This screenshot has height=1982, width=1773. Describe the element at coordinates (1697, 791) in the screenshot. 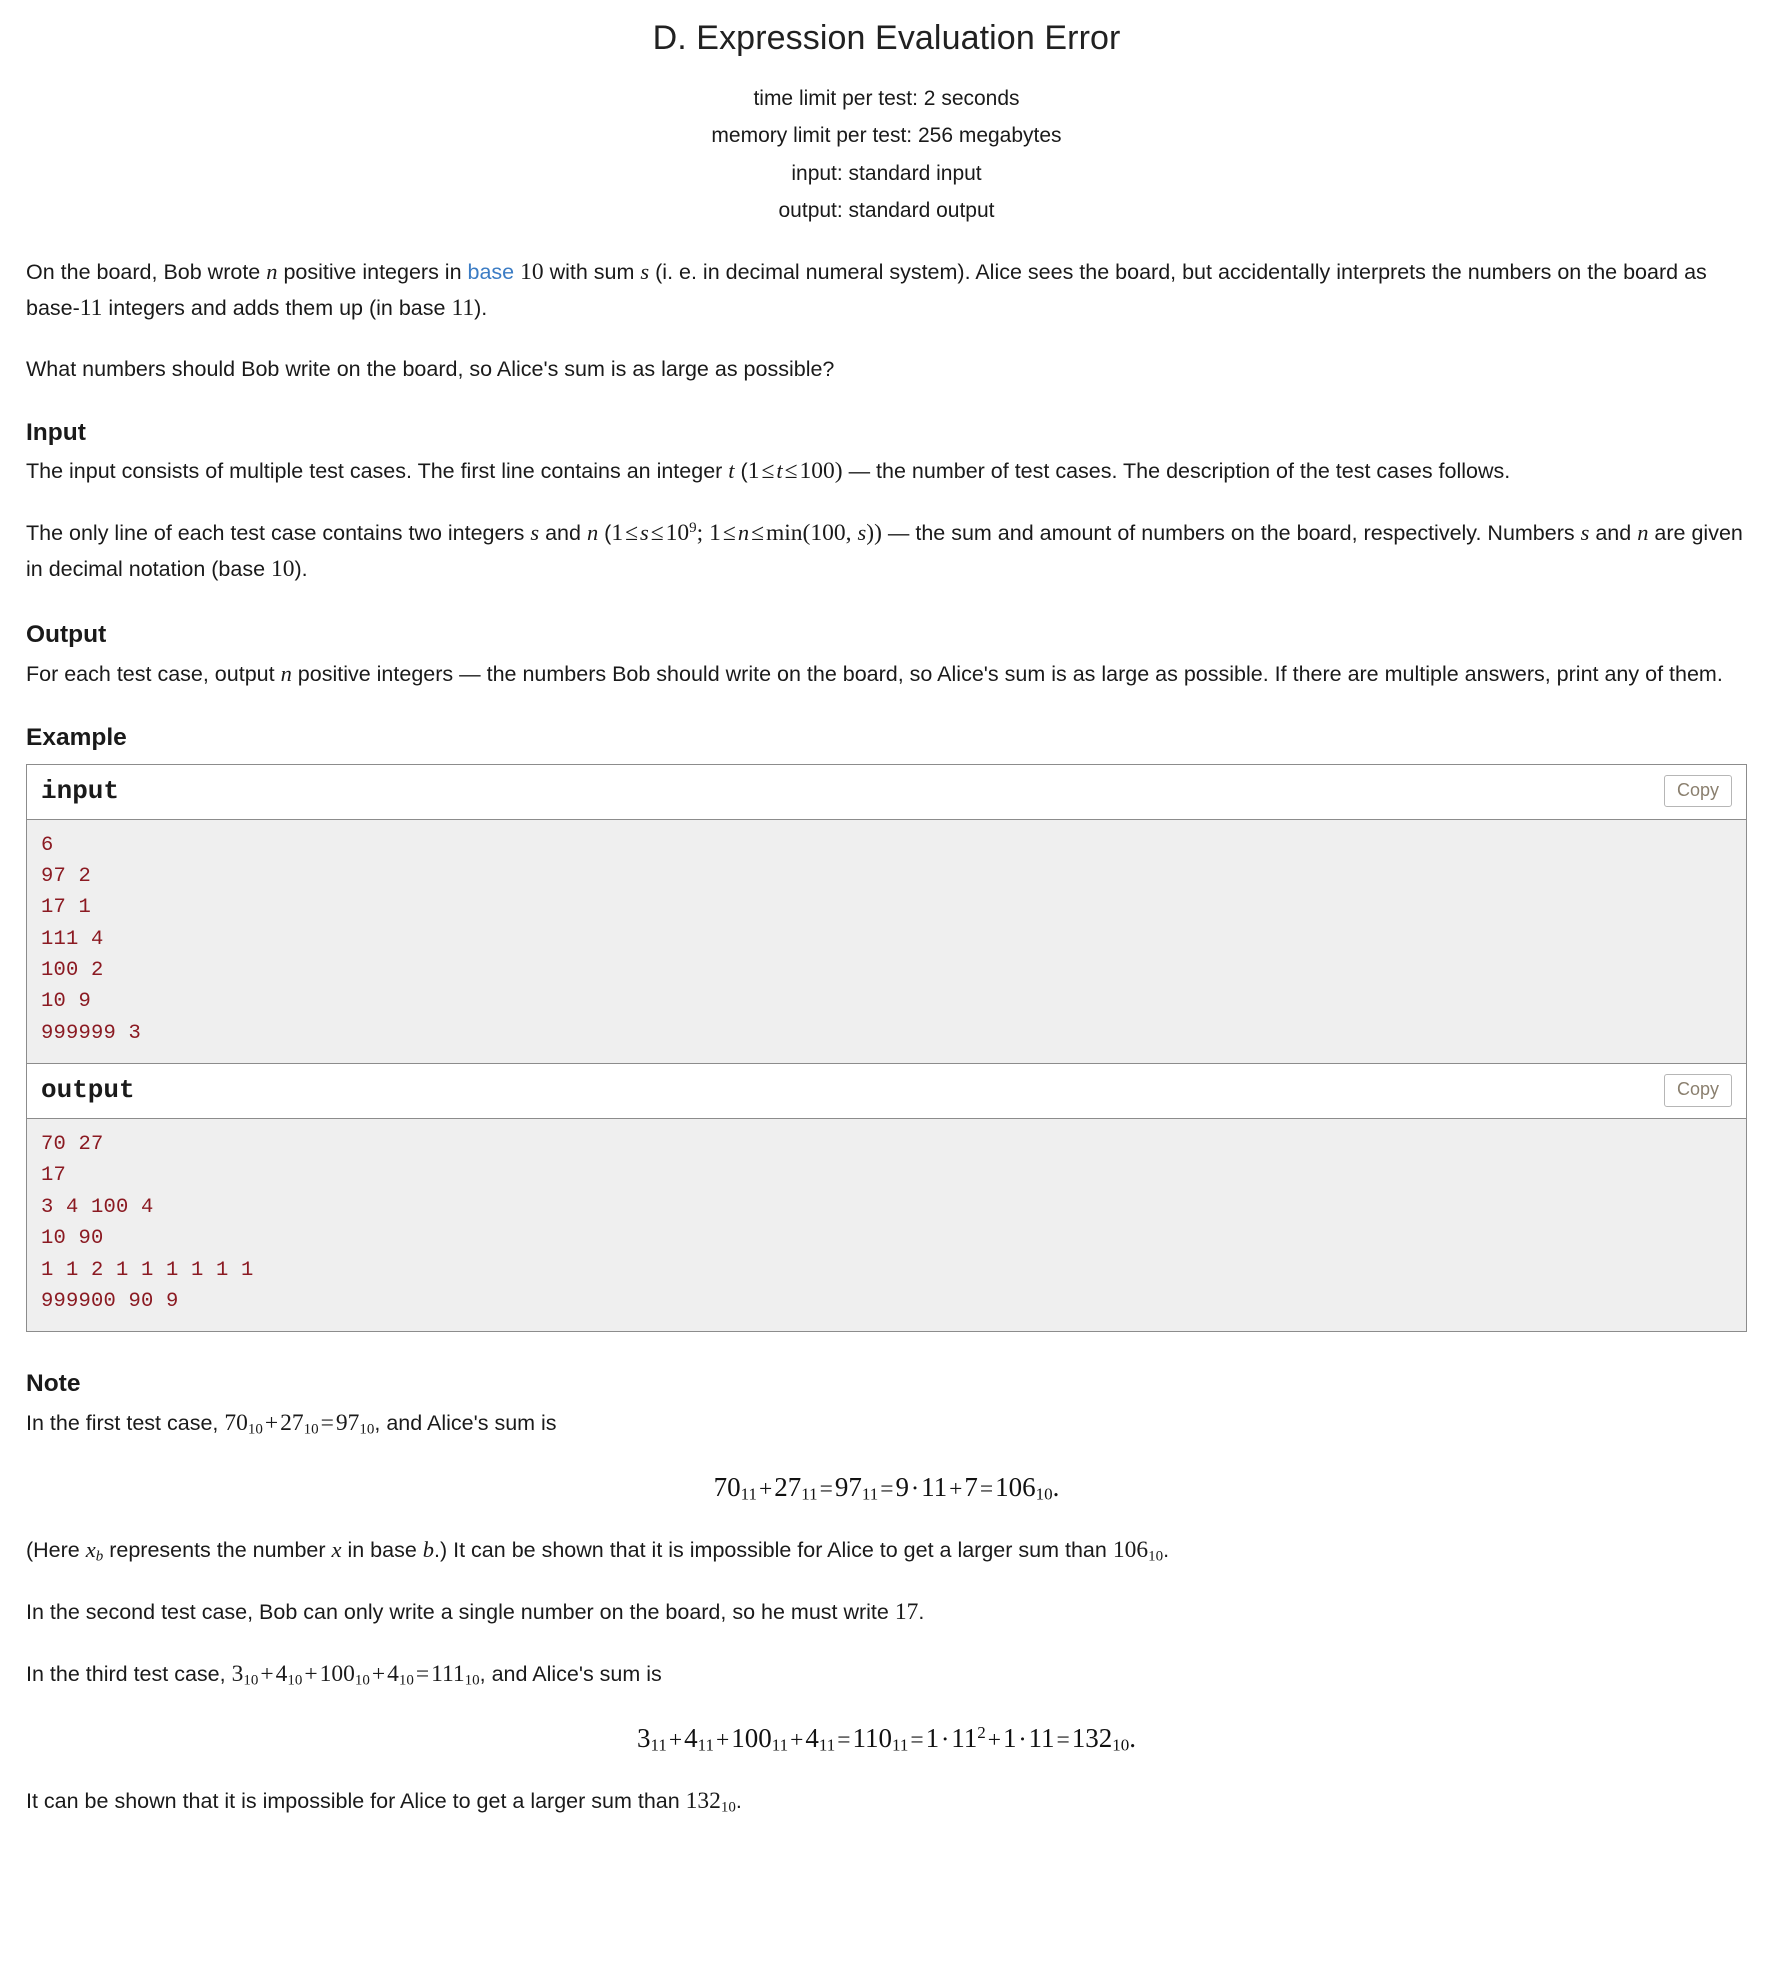

I see `copy-input-button: Copy` at that location.